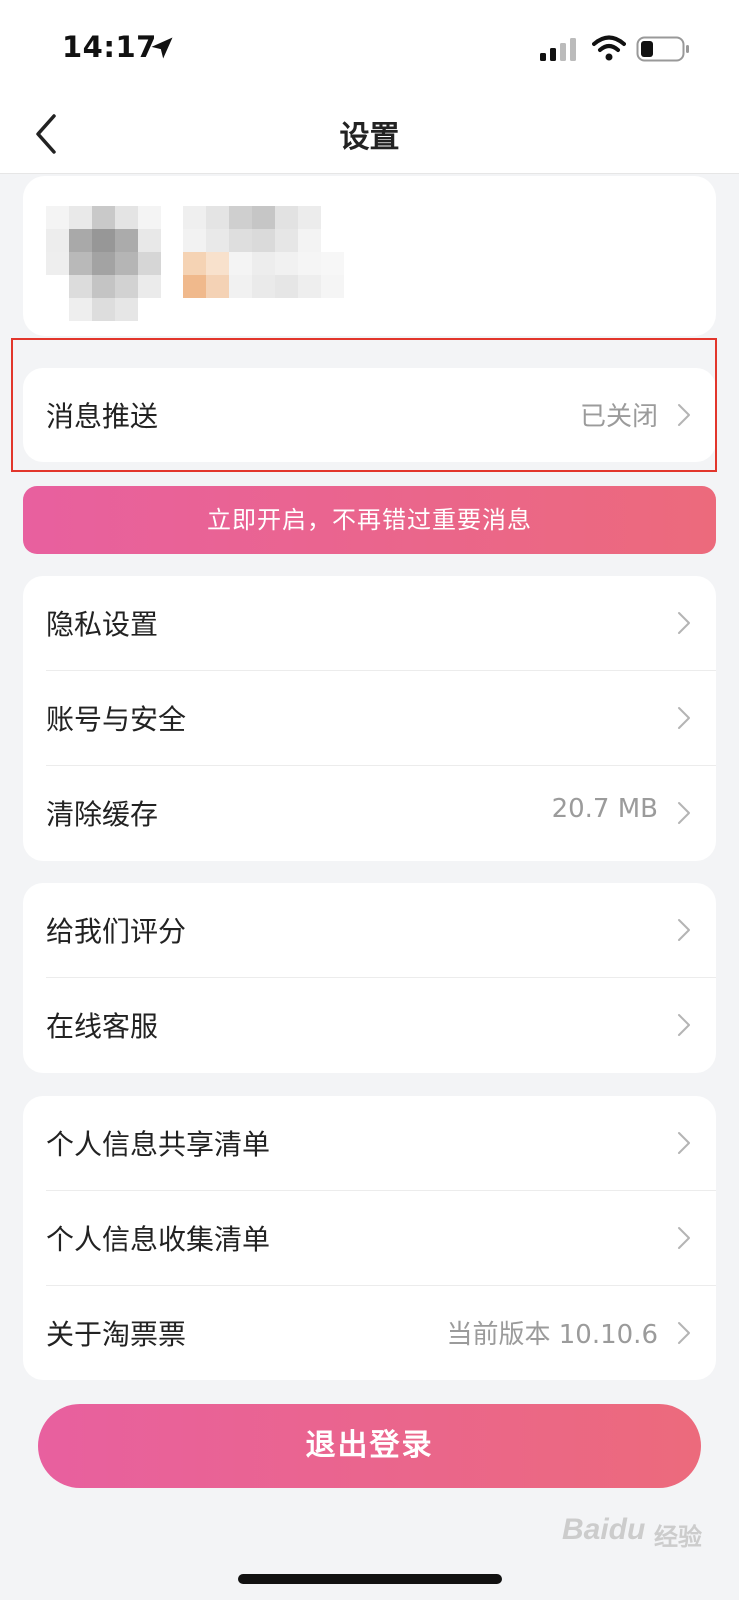 The height and width of the screenshot is (1600, 739). Describe the element at coordinates (369, 137) in the screenshot. I see `page-title: 设置` at that location.